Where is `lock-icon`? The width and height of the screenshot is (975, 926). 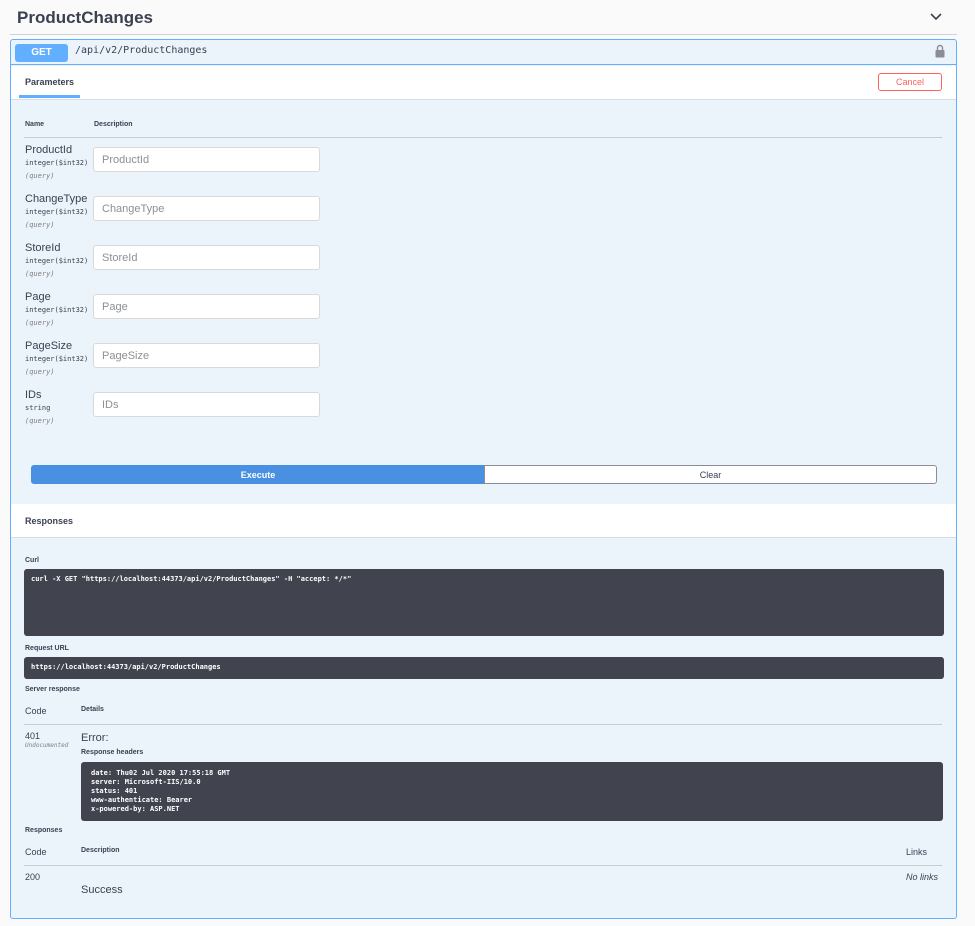
lock-icon is located at coordinates (940, 51).